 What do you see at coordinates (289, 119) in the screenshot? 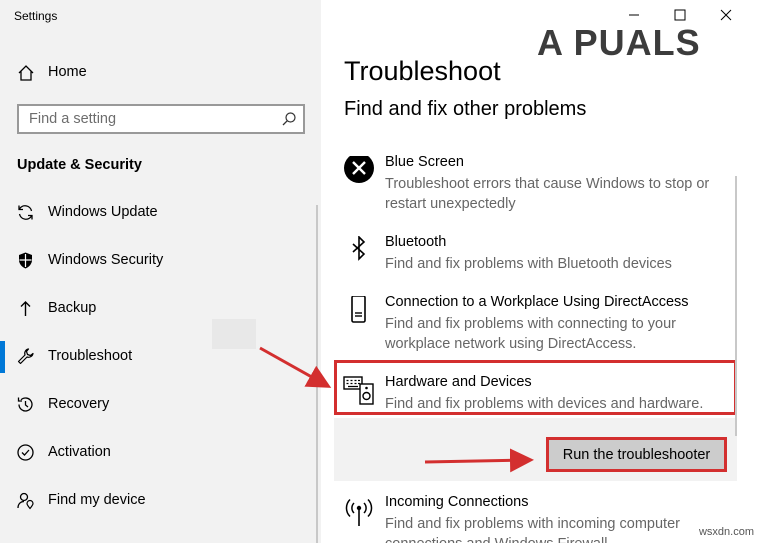
I see `search-icon` at bounding box center [289, 119].